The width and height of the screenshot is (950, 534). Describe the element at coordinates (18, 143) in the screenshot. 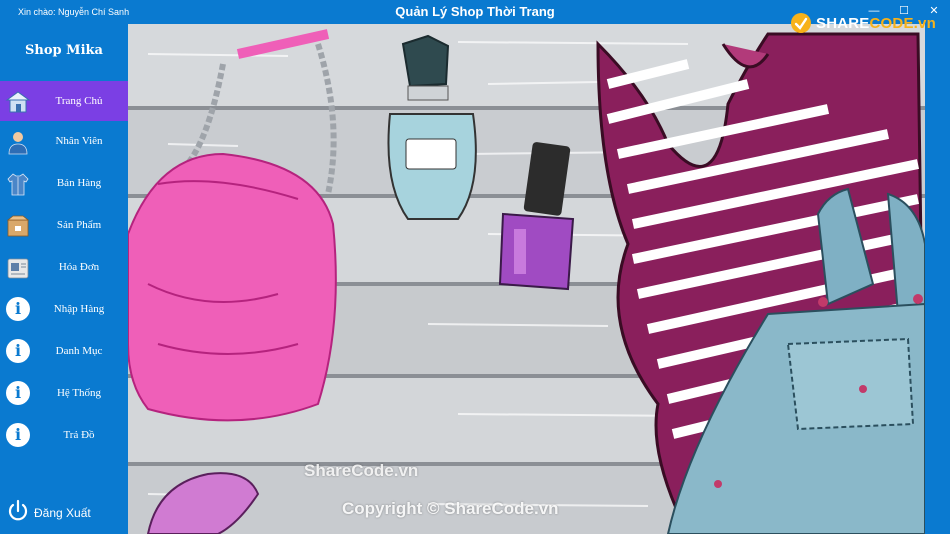

I see `employee-icon` at that location.